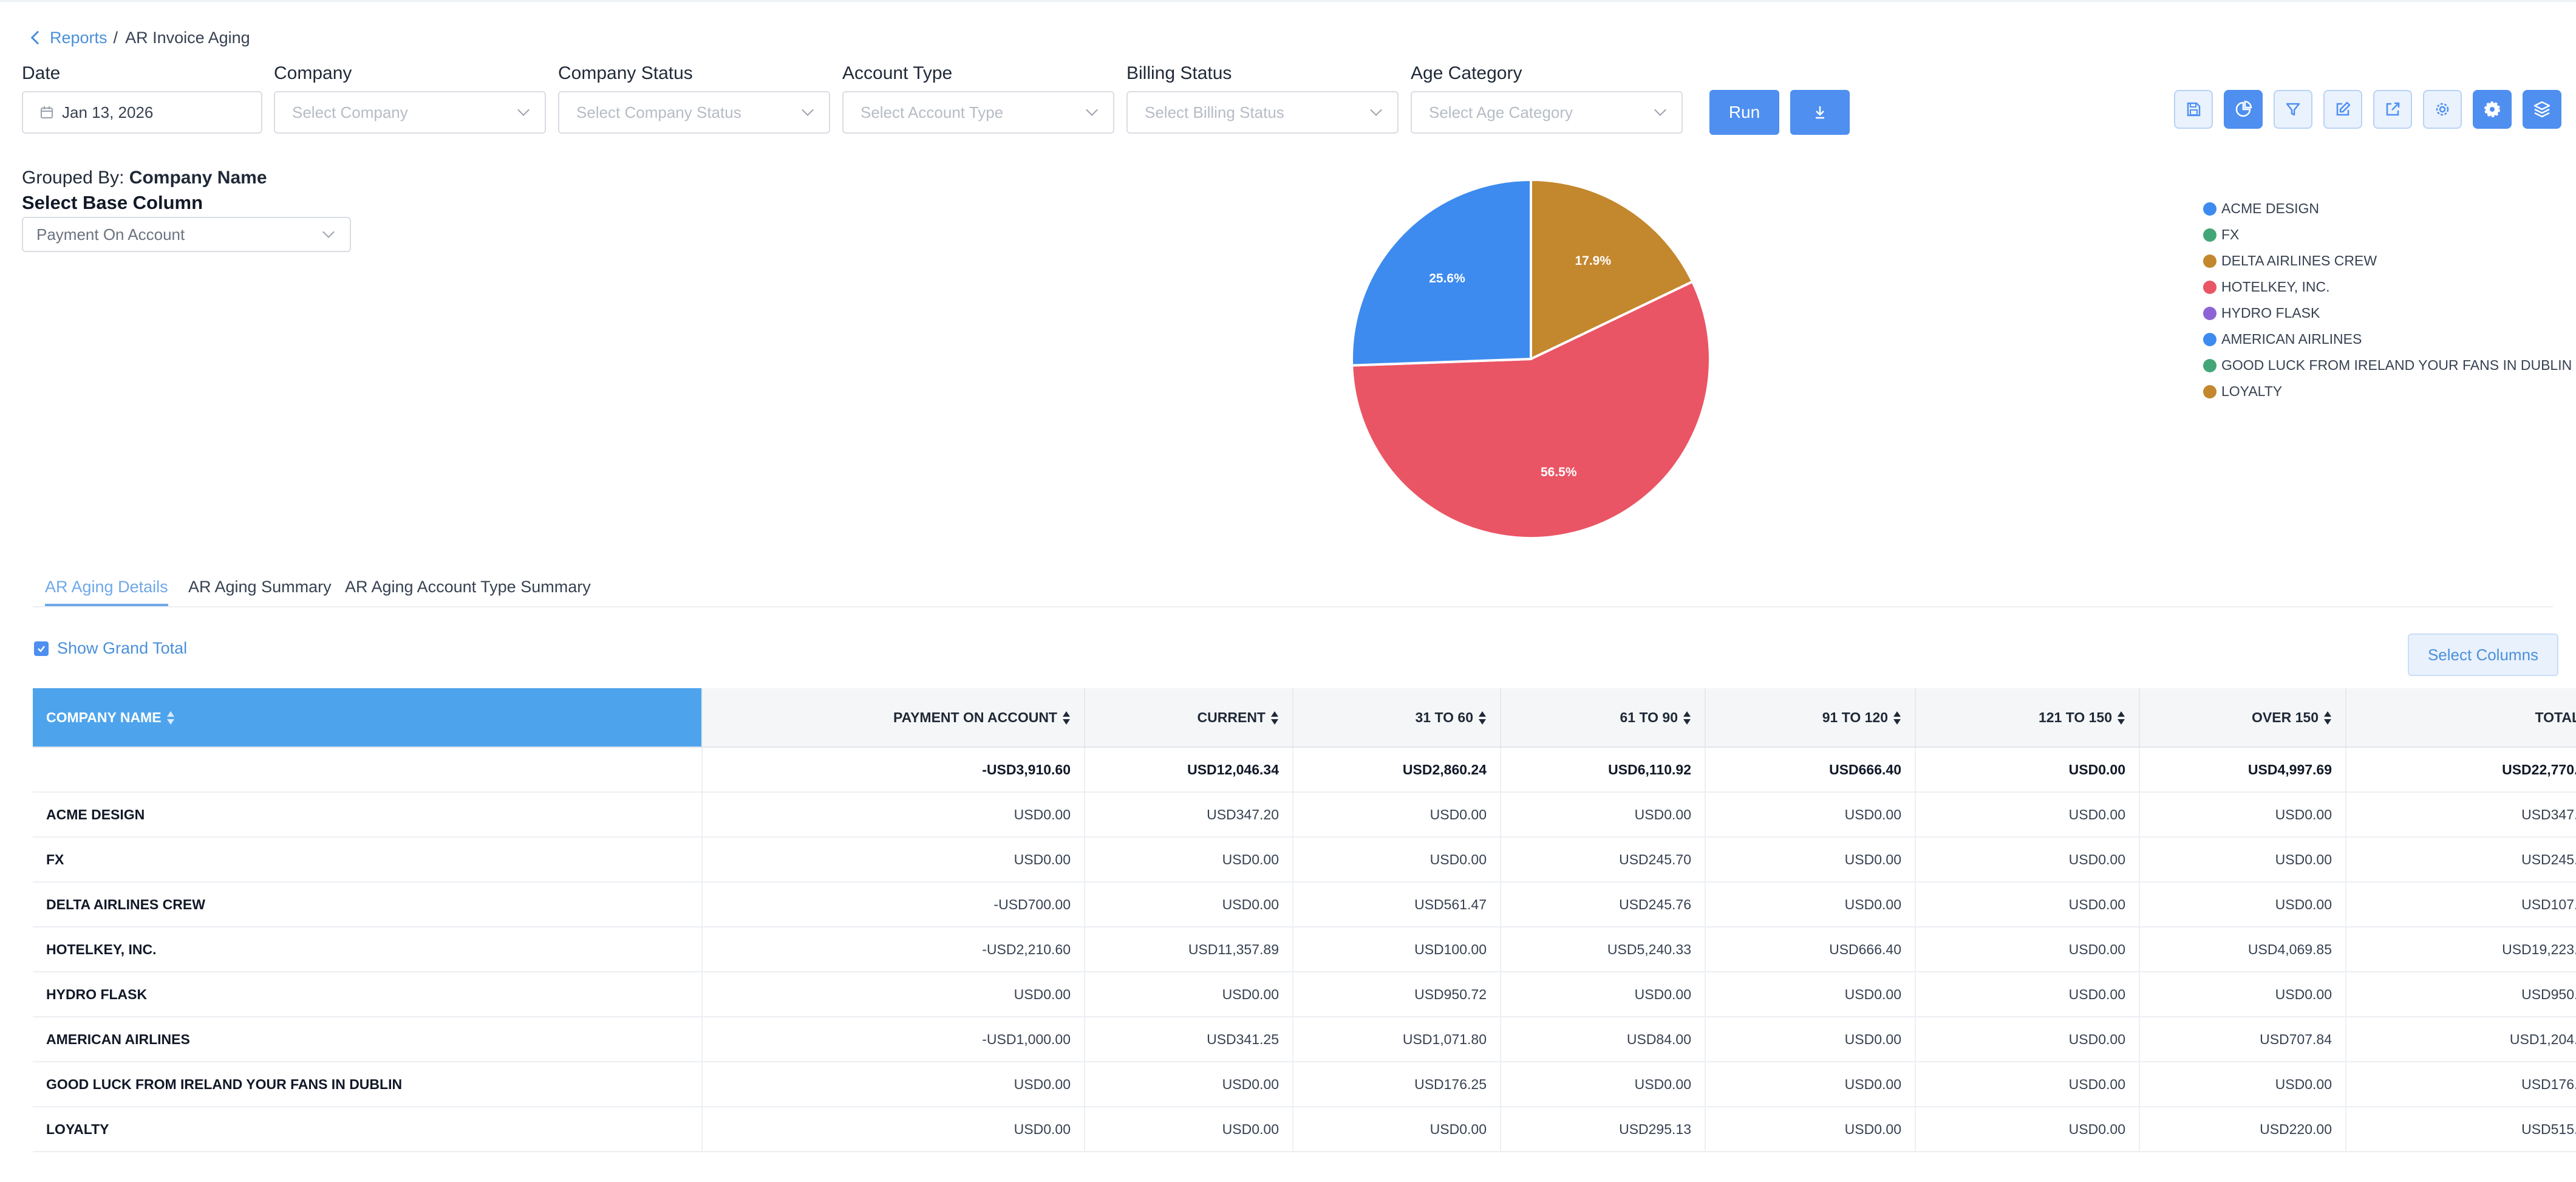  Describe the element at coordinates (2075, 717) in the screenshot. I see `column-header-label: 121 TO 150` at that location.